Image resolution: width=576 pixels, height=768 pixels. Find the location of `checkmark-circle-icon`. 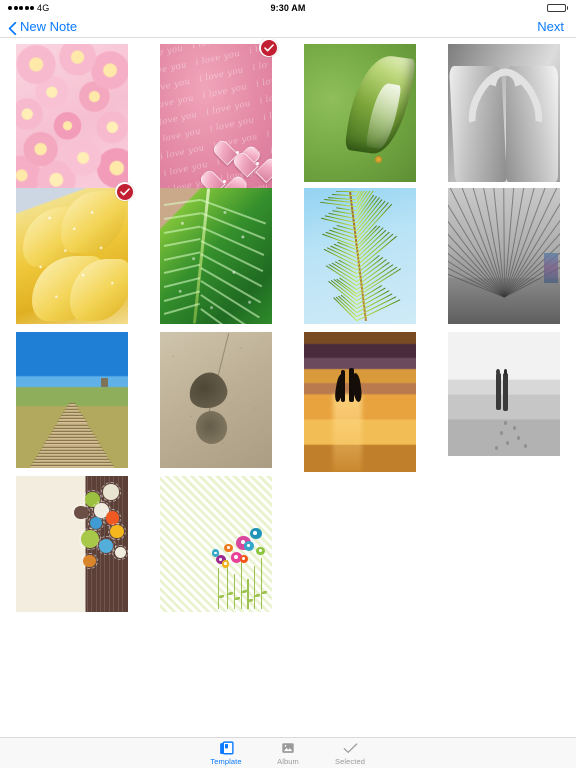

checkmark-circle-icon is located at coordinates (124, 191).